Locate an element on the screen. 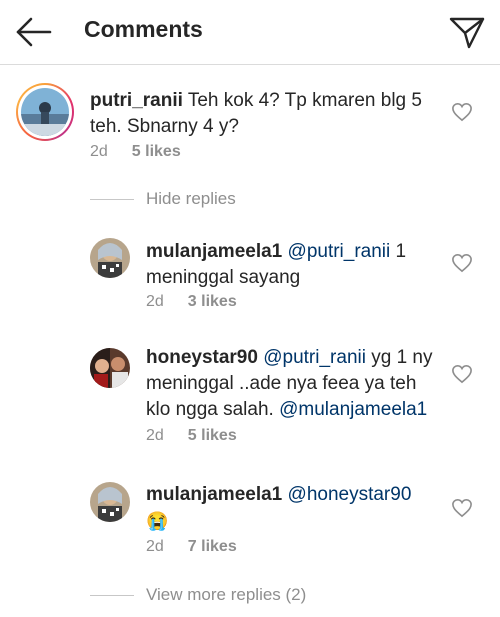  reply-text: mulanjameela1 @honeystar90 😭 is located at coordinates (291, 508).